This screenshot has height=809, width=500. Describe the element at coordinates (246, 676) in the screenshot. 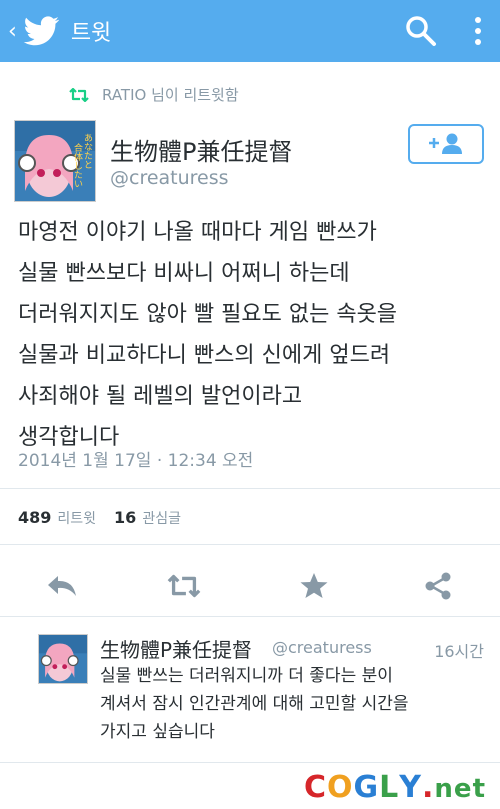

I see `reply-text-line: 실물 빤쓰는 더러워지니까 더 좋다는 분이` at that location.